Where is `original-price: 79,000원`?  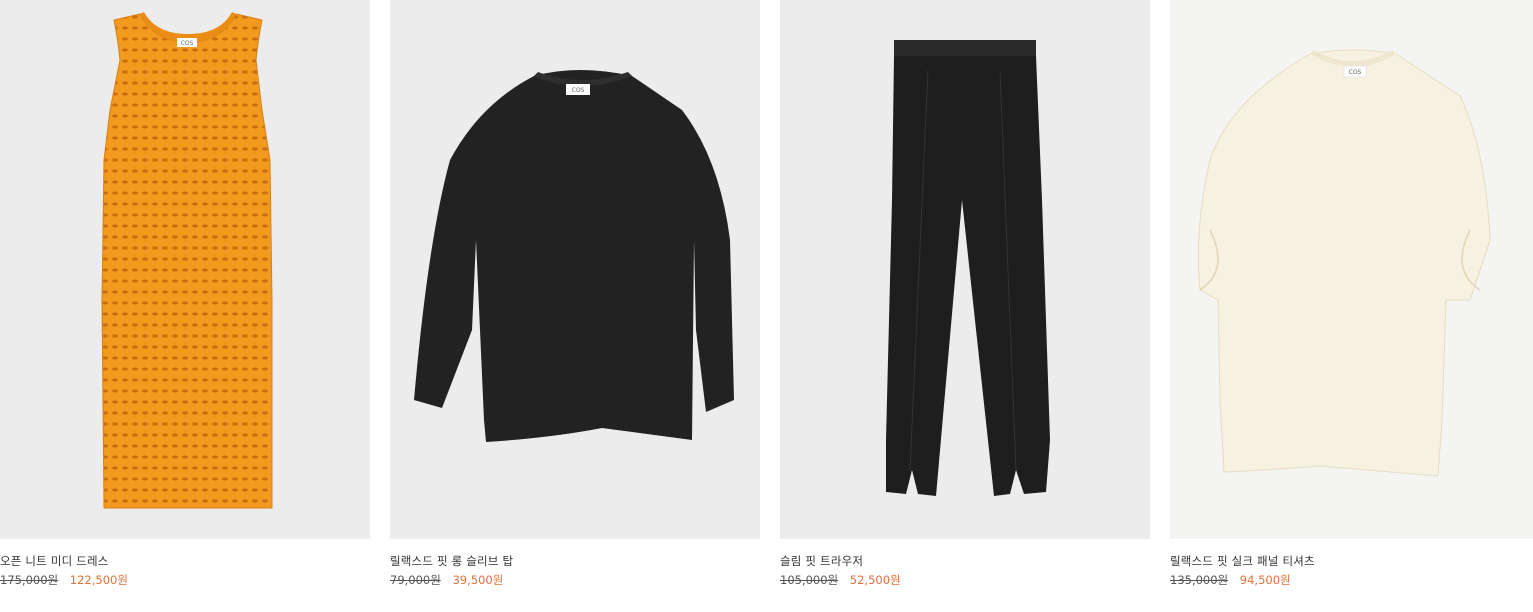 original-price: 79,000원 is located at coordinates (415, 580).